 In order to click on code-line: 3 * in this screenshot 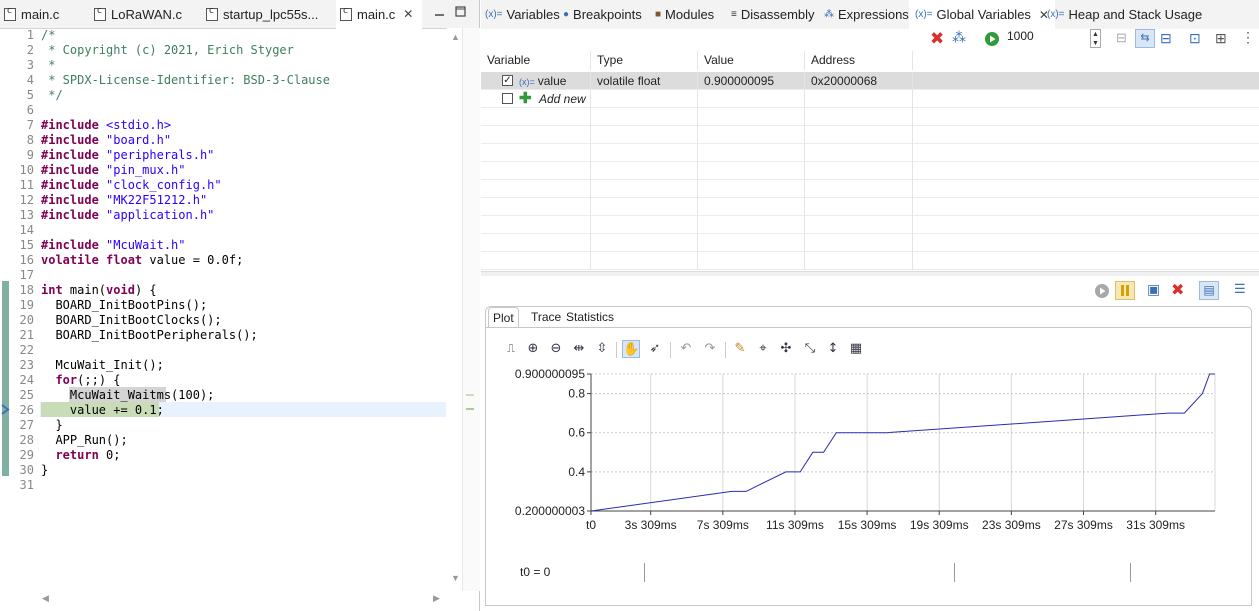, I will do `click(223, 65)`.